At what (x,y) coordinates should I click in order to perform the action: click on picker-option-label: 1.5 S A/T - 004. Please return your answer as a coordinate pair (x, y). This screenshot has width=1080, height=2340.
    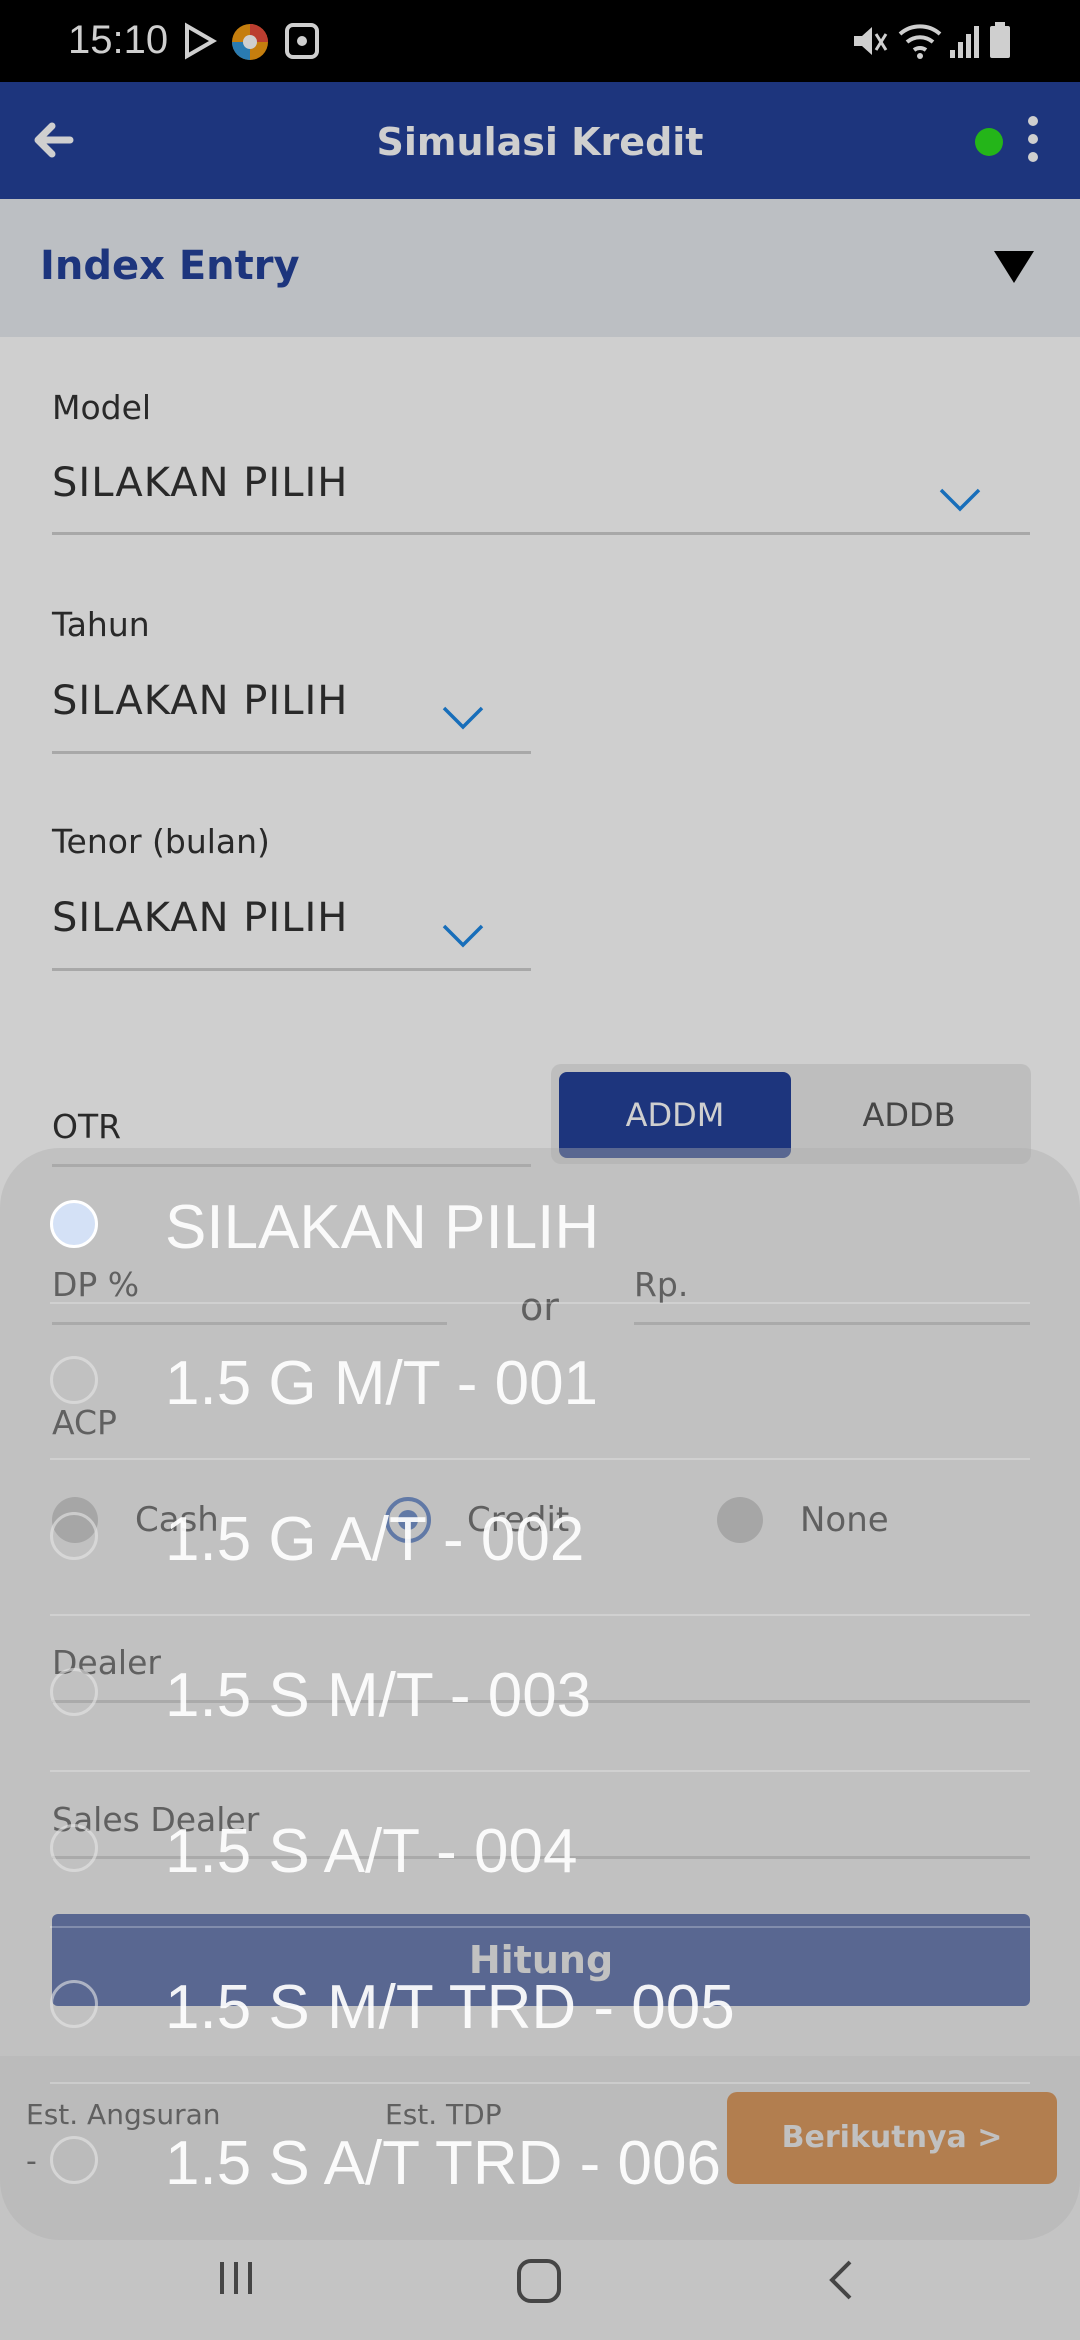
    Looking at the image, I should click on (371, 1851).